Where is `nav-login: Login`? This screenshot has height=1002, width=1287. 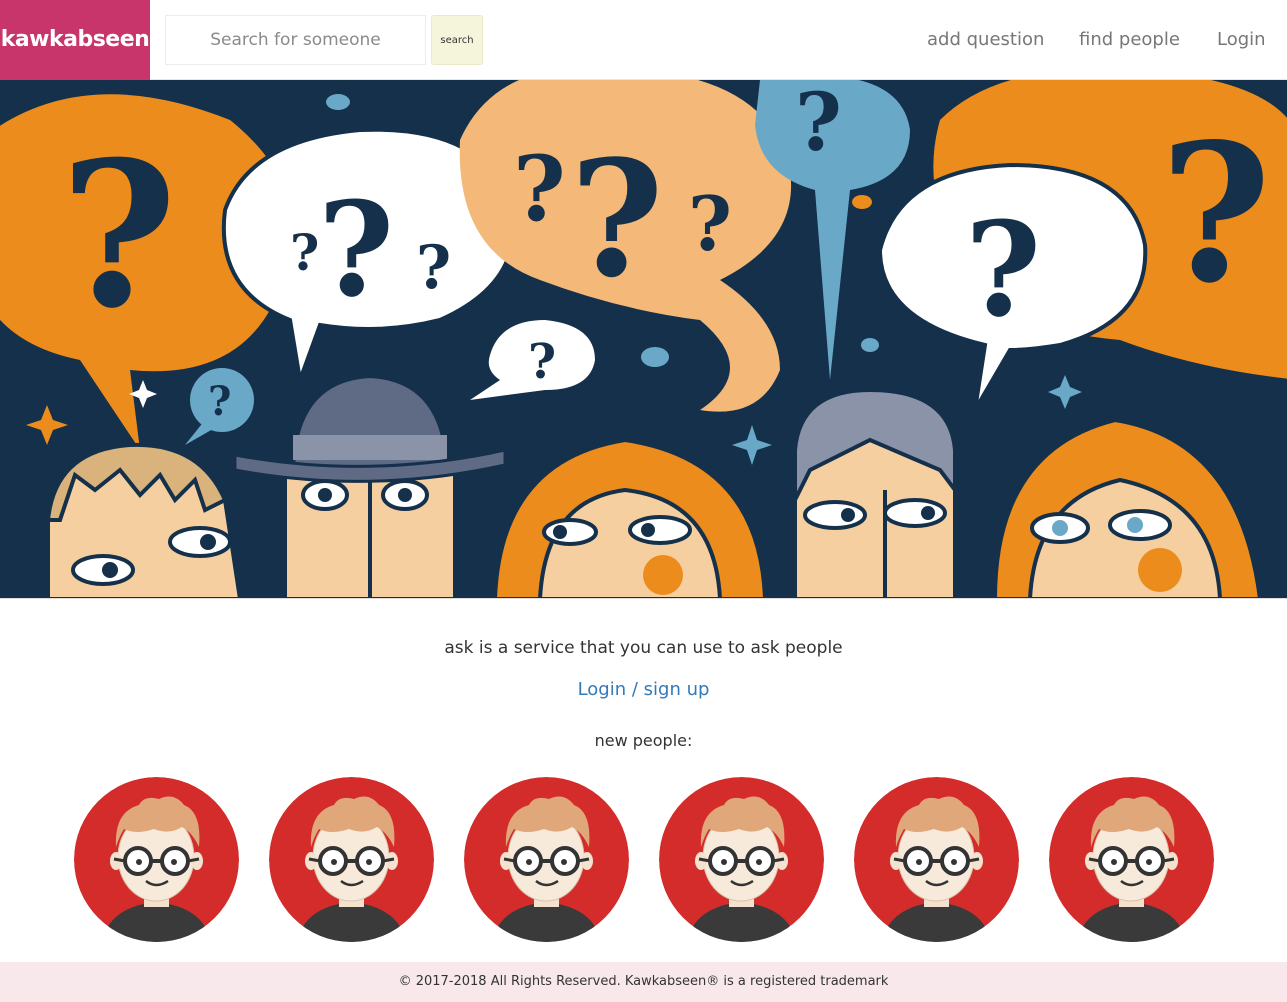
nav-login: Login is located at coordinates (1241, 40).